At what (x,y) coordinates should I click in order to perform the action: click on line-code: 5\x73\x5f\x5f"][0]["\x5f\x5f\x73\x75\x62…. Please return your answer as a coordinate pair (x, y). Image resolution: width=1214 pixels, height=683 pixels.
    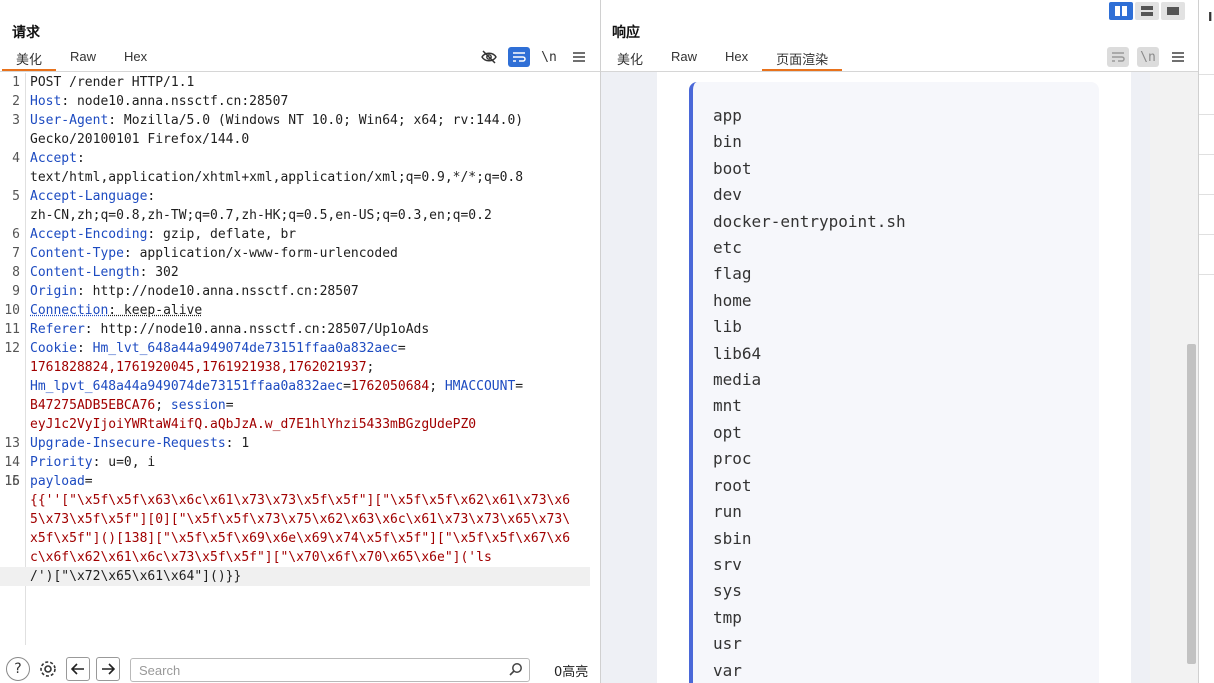
    Looking at the image, I should click on (300, 519).